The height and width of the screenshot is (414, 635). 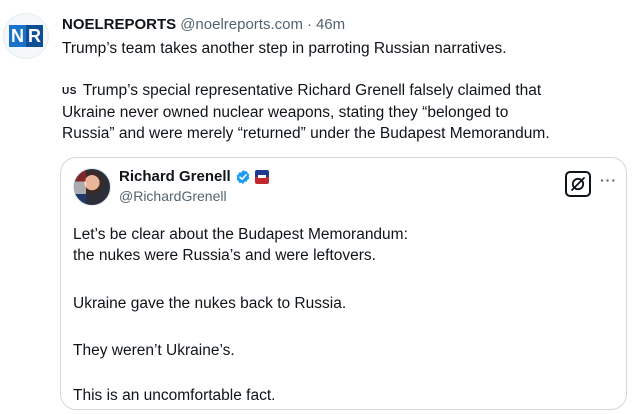 What do you see at coordinates (241, 24) in the screenshot?
I see `author-handle: @noelreports.com` at bounding box center [241, 24].